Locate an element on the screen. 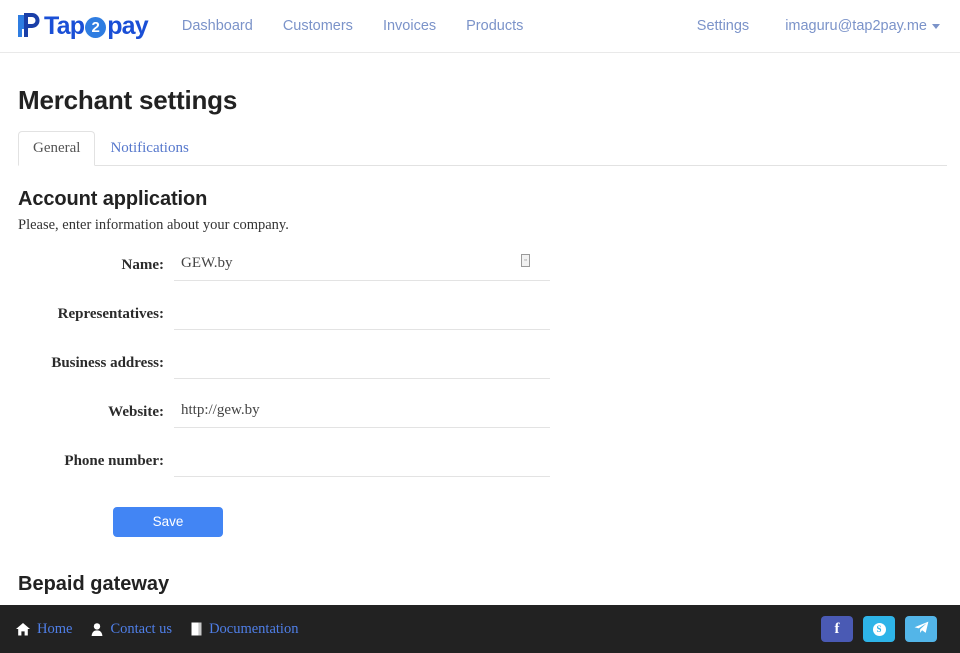 The height and width of the screenshot is (653, 960). form-row-representatives: Representatives: is located at coordinates (480, 314).